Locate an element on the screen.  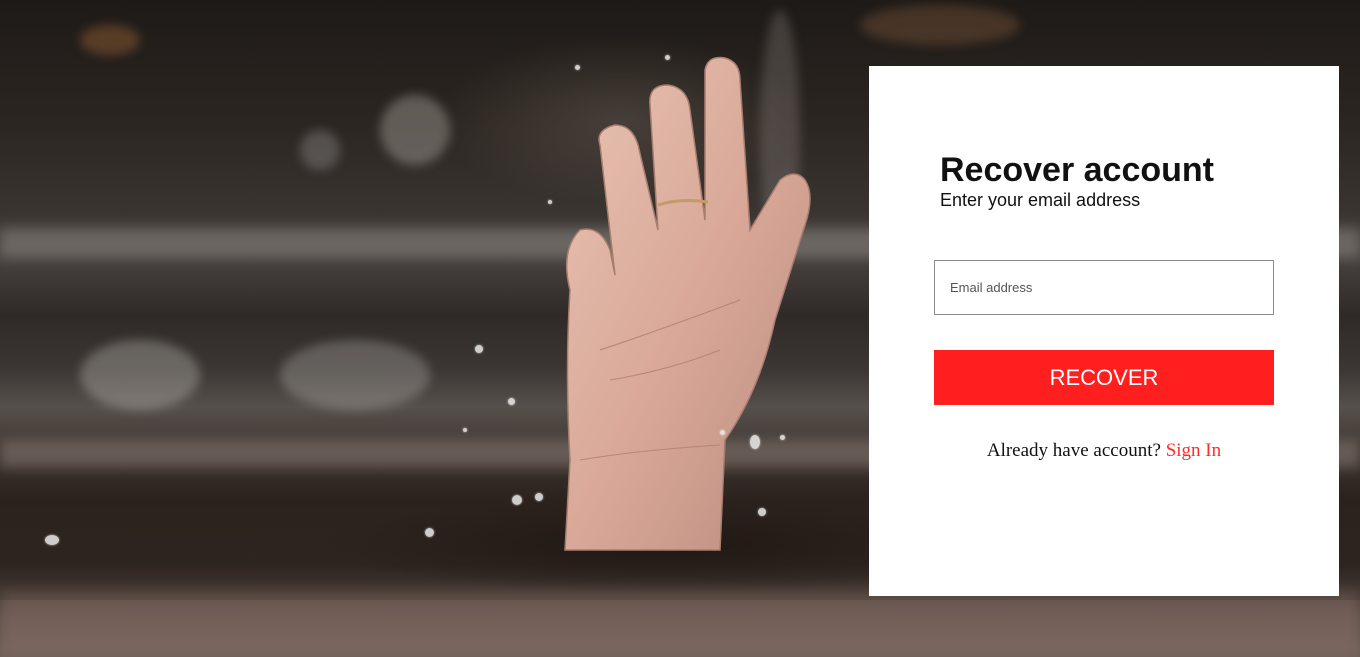
page-title: Recover account is located at coordinates (1077, 170).